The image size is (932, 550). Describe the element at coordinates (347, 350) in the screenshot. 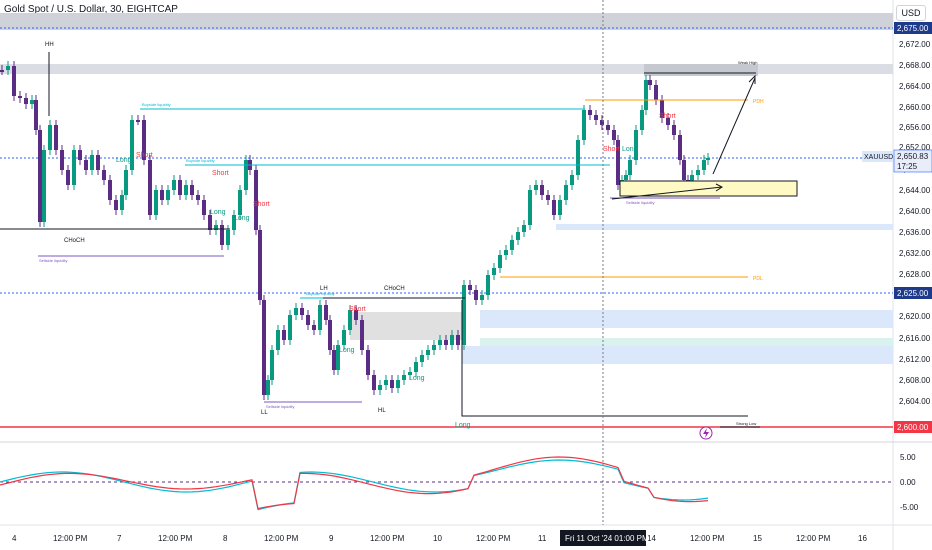

I see `label-long-4: Long` at that location.